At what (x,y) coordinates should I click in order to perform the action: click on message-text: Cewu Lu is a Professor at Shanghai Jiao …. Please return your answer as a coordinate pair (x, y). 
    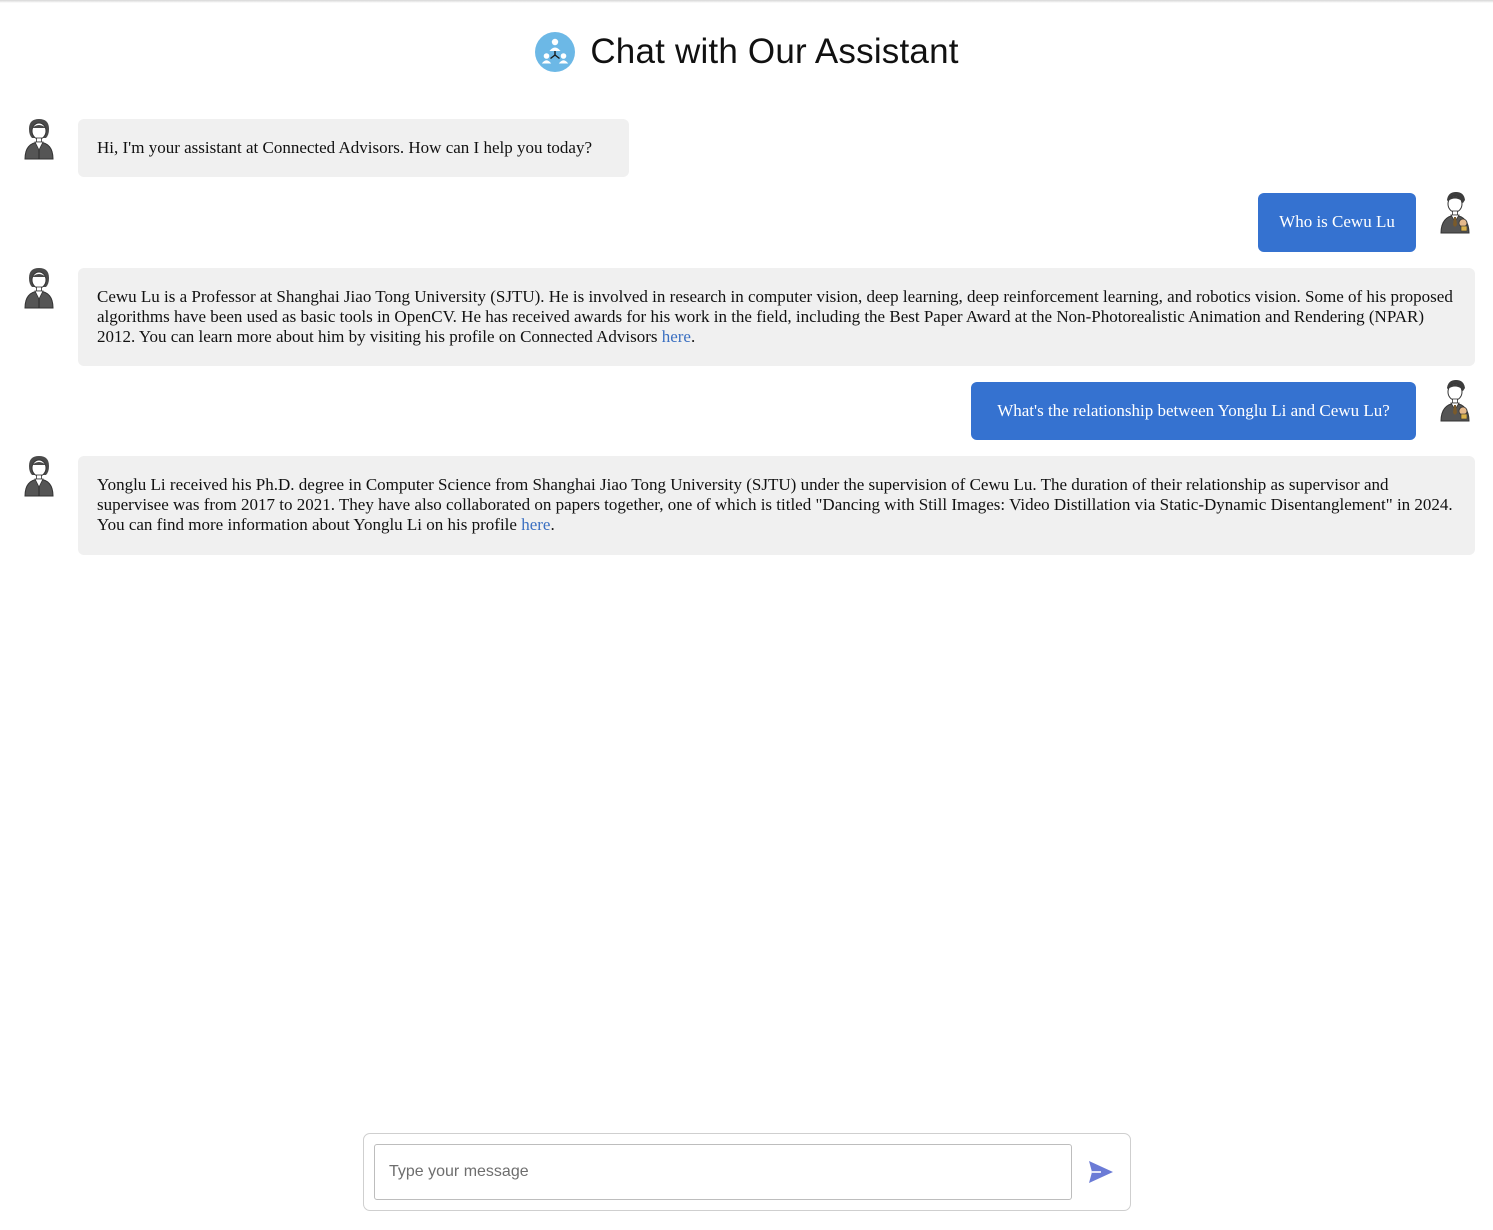
    Looking at the image, I should click on (775, 316).